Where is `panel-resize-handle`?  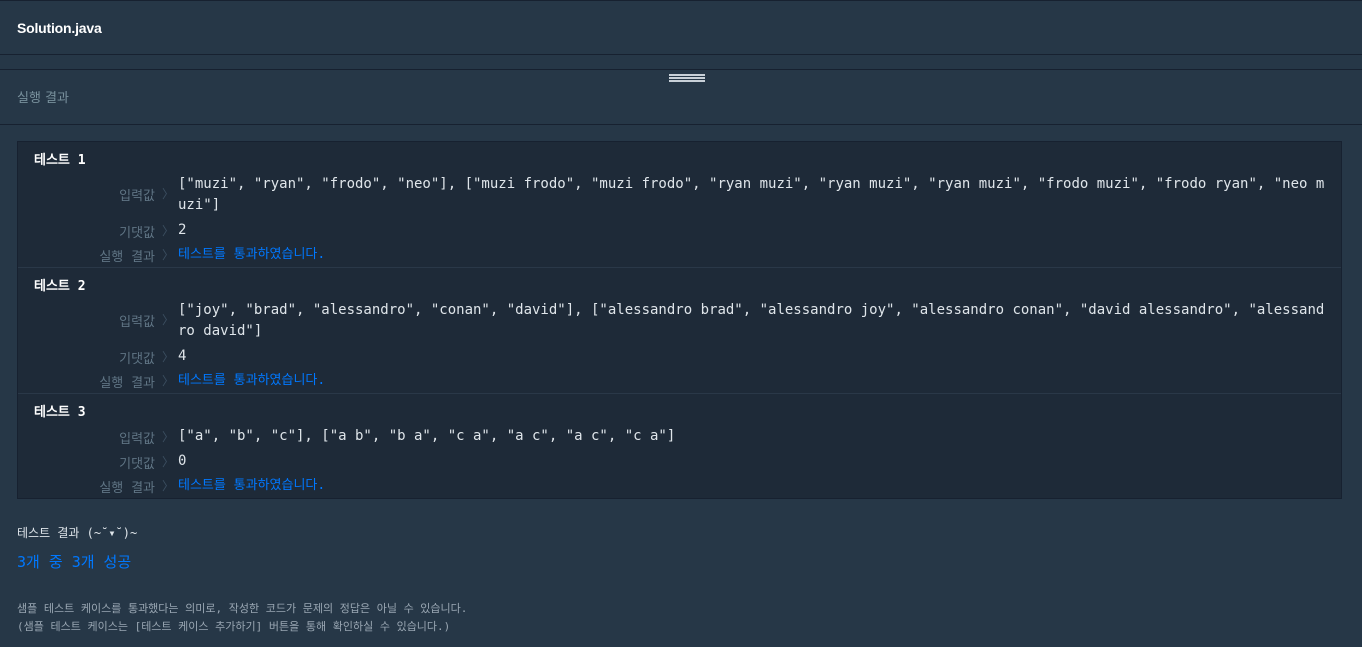
panel-resize-handle is located at coordinates (687, 78).